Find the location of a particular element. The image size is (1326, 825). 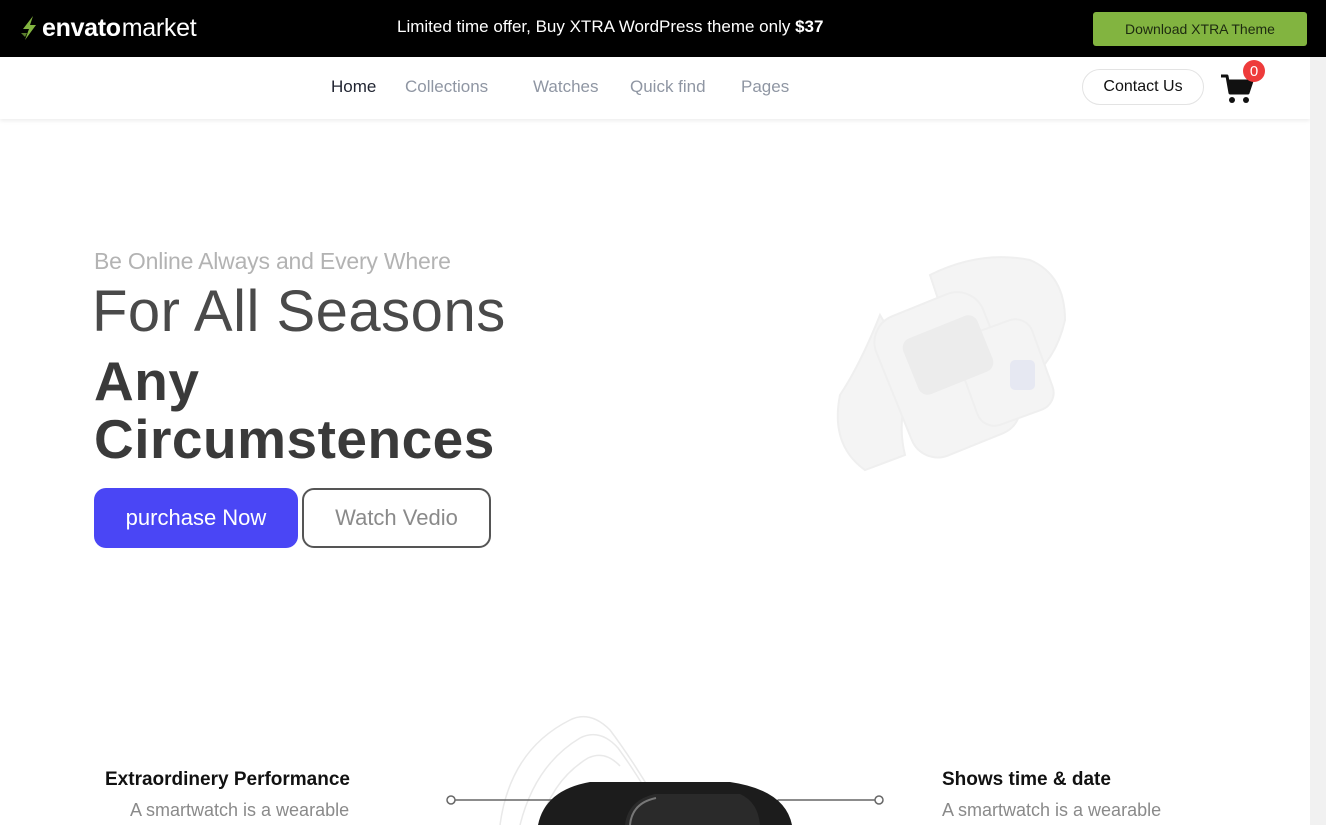

feature-watch-illustration is located at coordinates (665, 770).